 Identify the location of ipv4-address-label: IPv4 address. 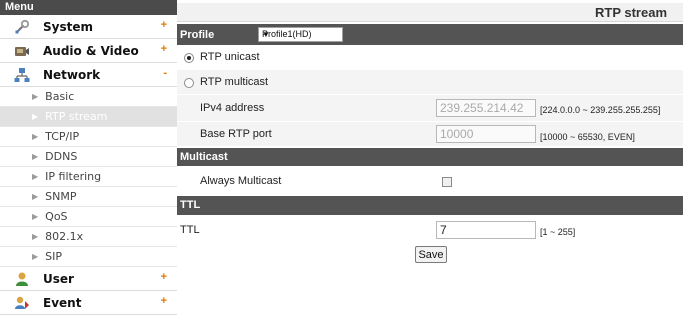
(232, 108).